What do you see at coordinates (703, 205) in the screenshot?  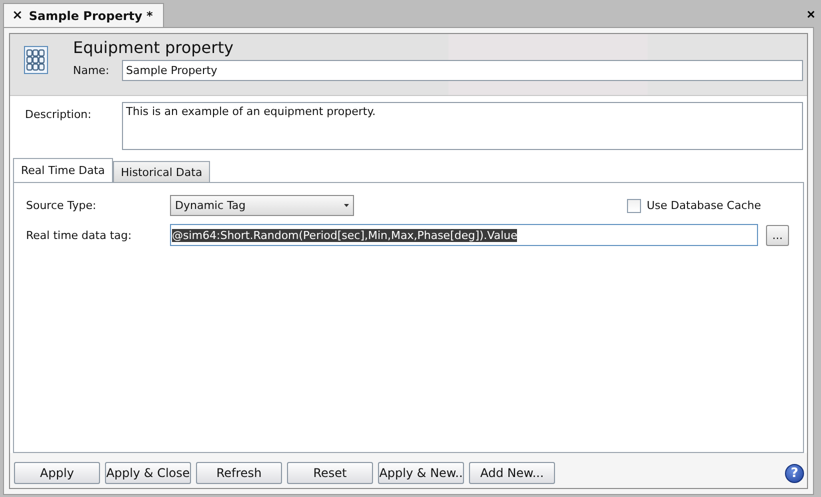 I see `checkbox-label: Use Database Cache` at bounding box center [703, 205].